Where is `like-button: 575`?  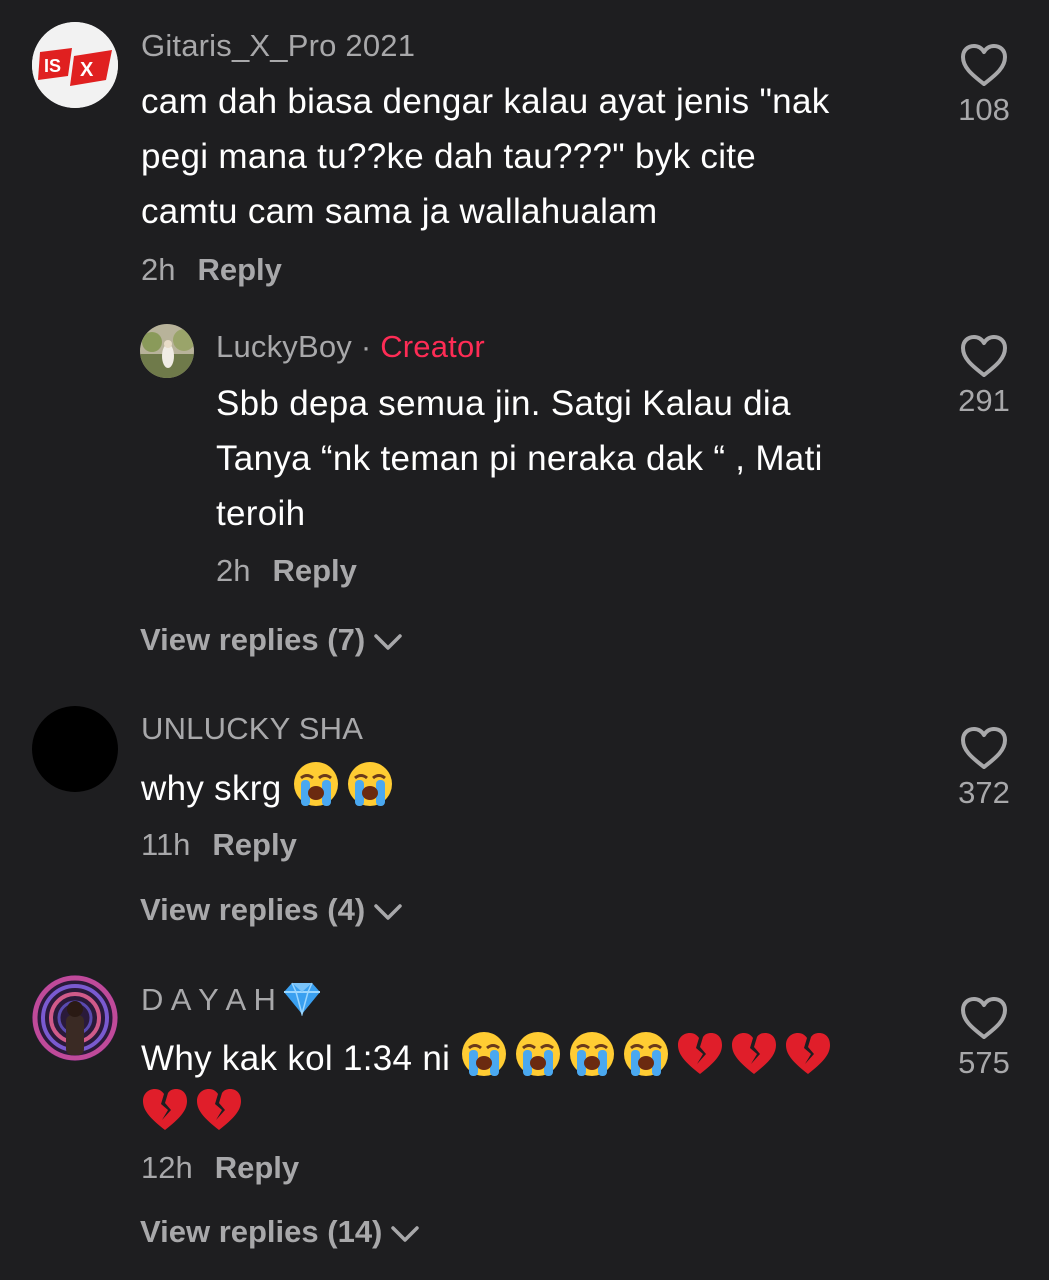 like-button: 575 is located at coordinates (984, 1038).